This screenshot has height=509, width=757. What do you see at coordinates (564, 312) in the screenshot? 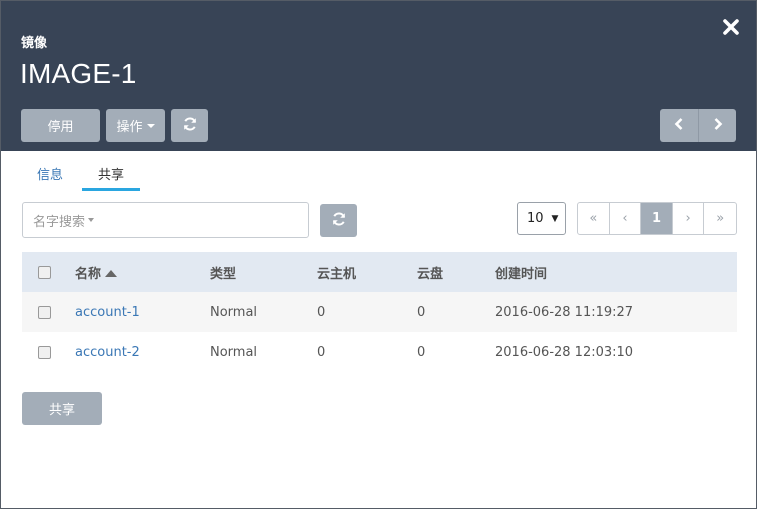
I see `cell-created: 2016-06-28 11:19:27` at bounding box center [564, 312].